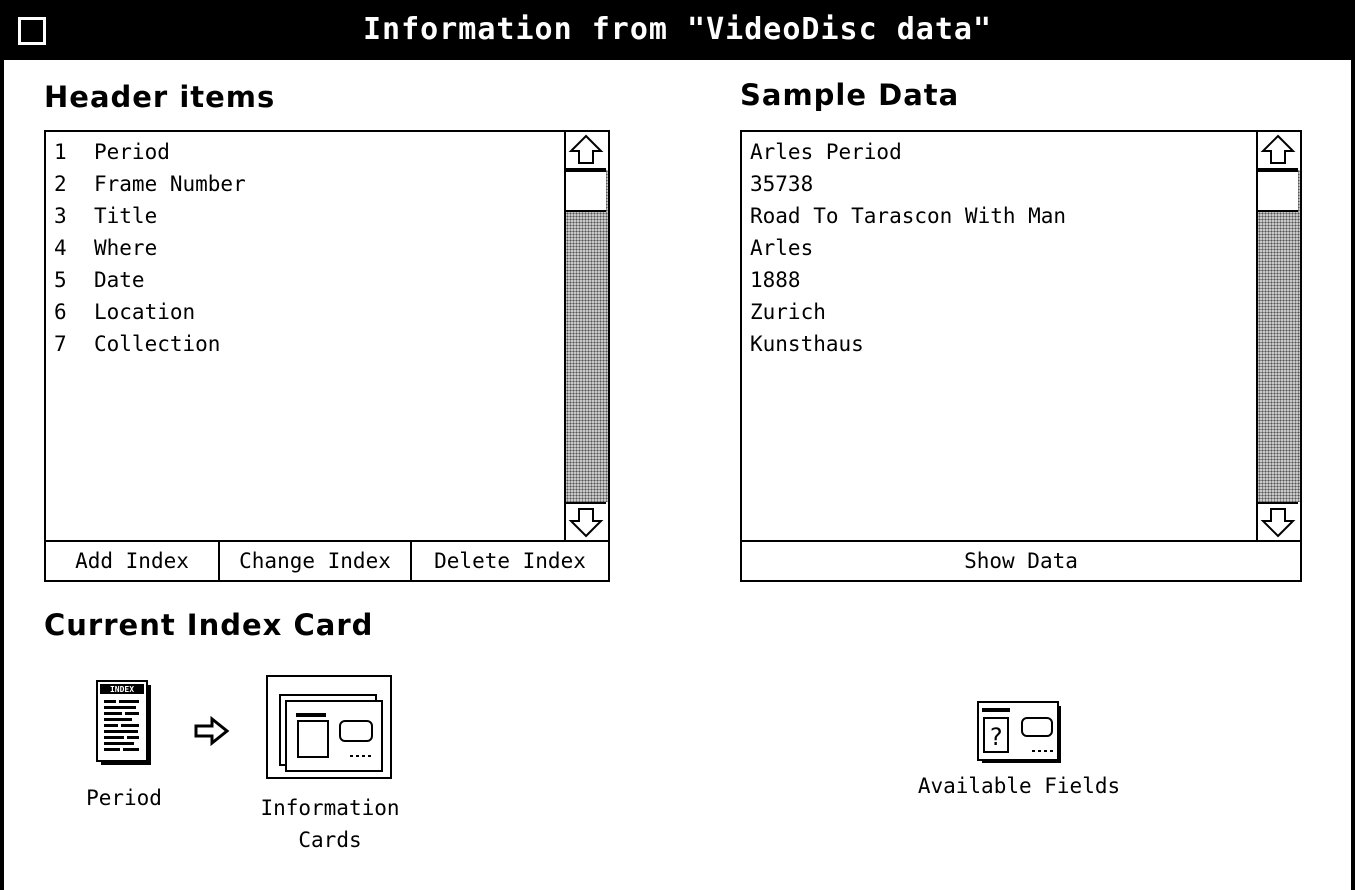  What do you see at coordinates (1019, 732) in the screenshot?
I see `available-fields-icon: ?` at bounding box center [1019, 732].